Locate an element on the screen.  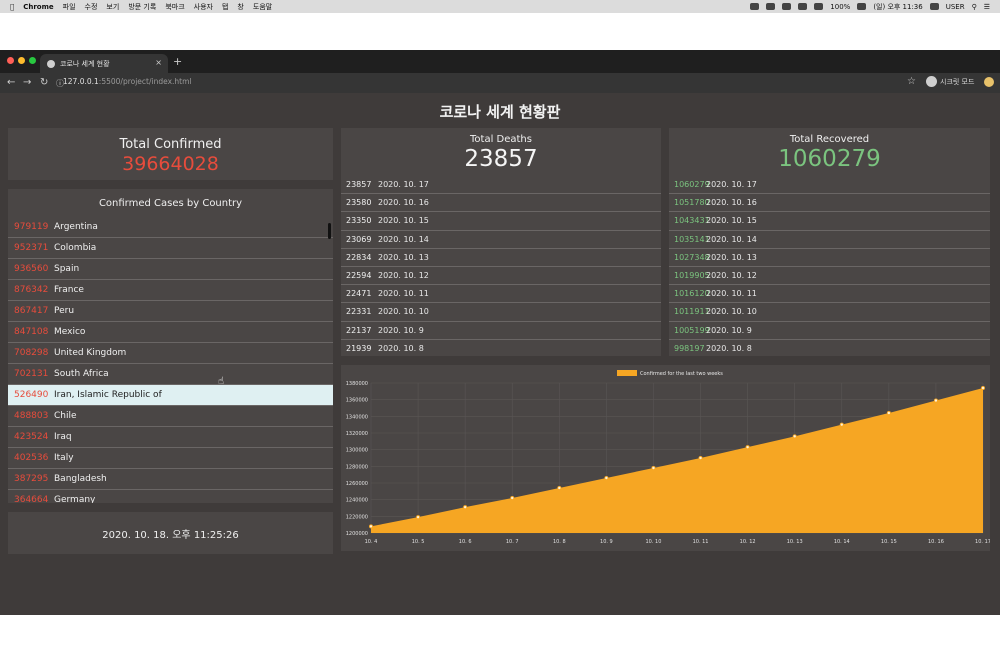
volume-icon is located at coordinates (803, 6).